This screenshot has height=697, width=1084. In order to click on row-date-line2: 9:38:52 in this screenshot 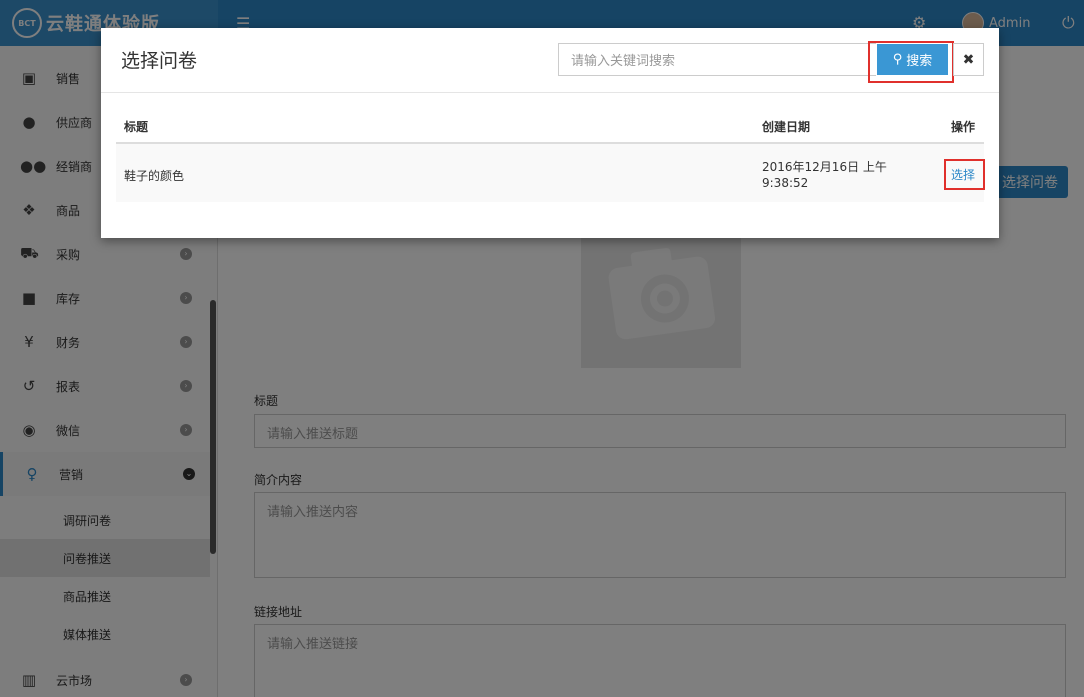, I will do `click(785, 183)`.